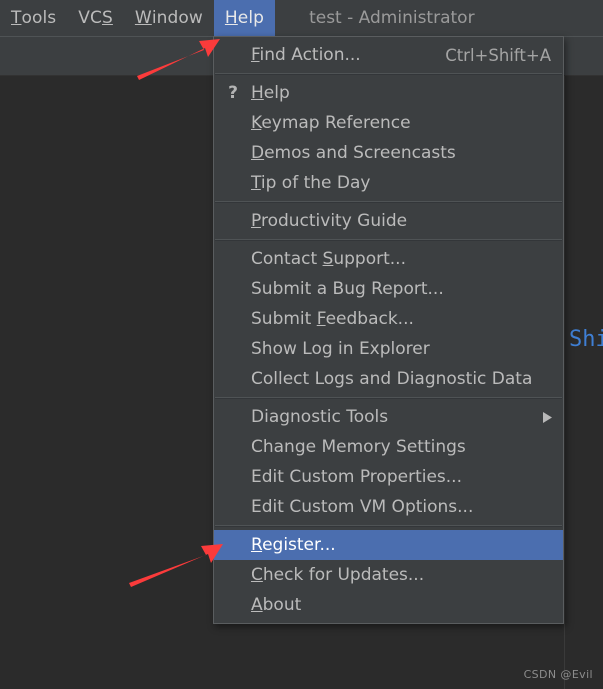 The width and height of the screenshot is (603, 689). I want to click on menu-item-demos-and-screencasts: Demos and Screencasts, so click(388, 153).